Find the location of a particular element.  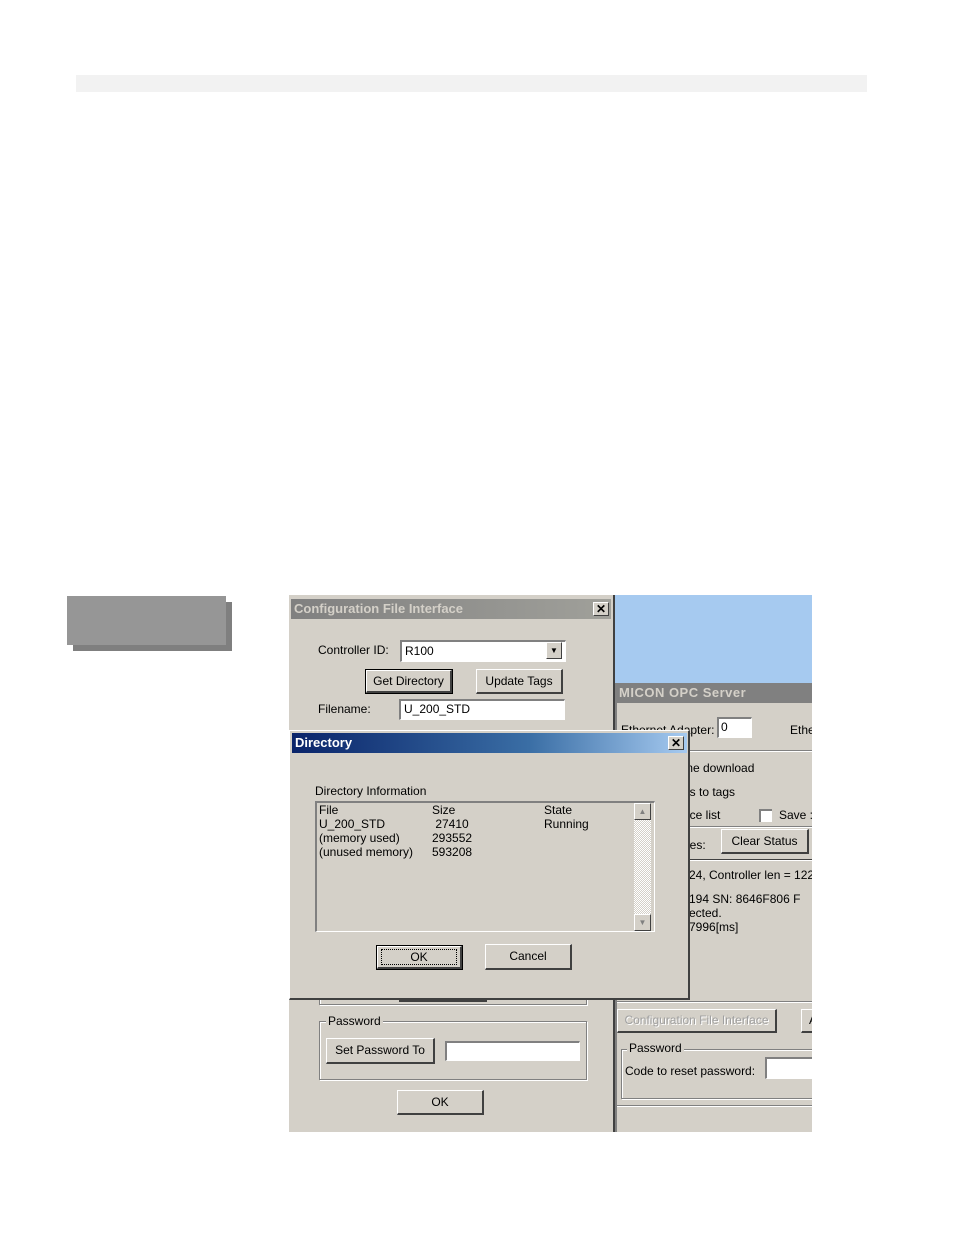

configuration-file-interface-button: Configuration File Interface is located at coordinates (697, 1021).